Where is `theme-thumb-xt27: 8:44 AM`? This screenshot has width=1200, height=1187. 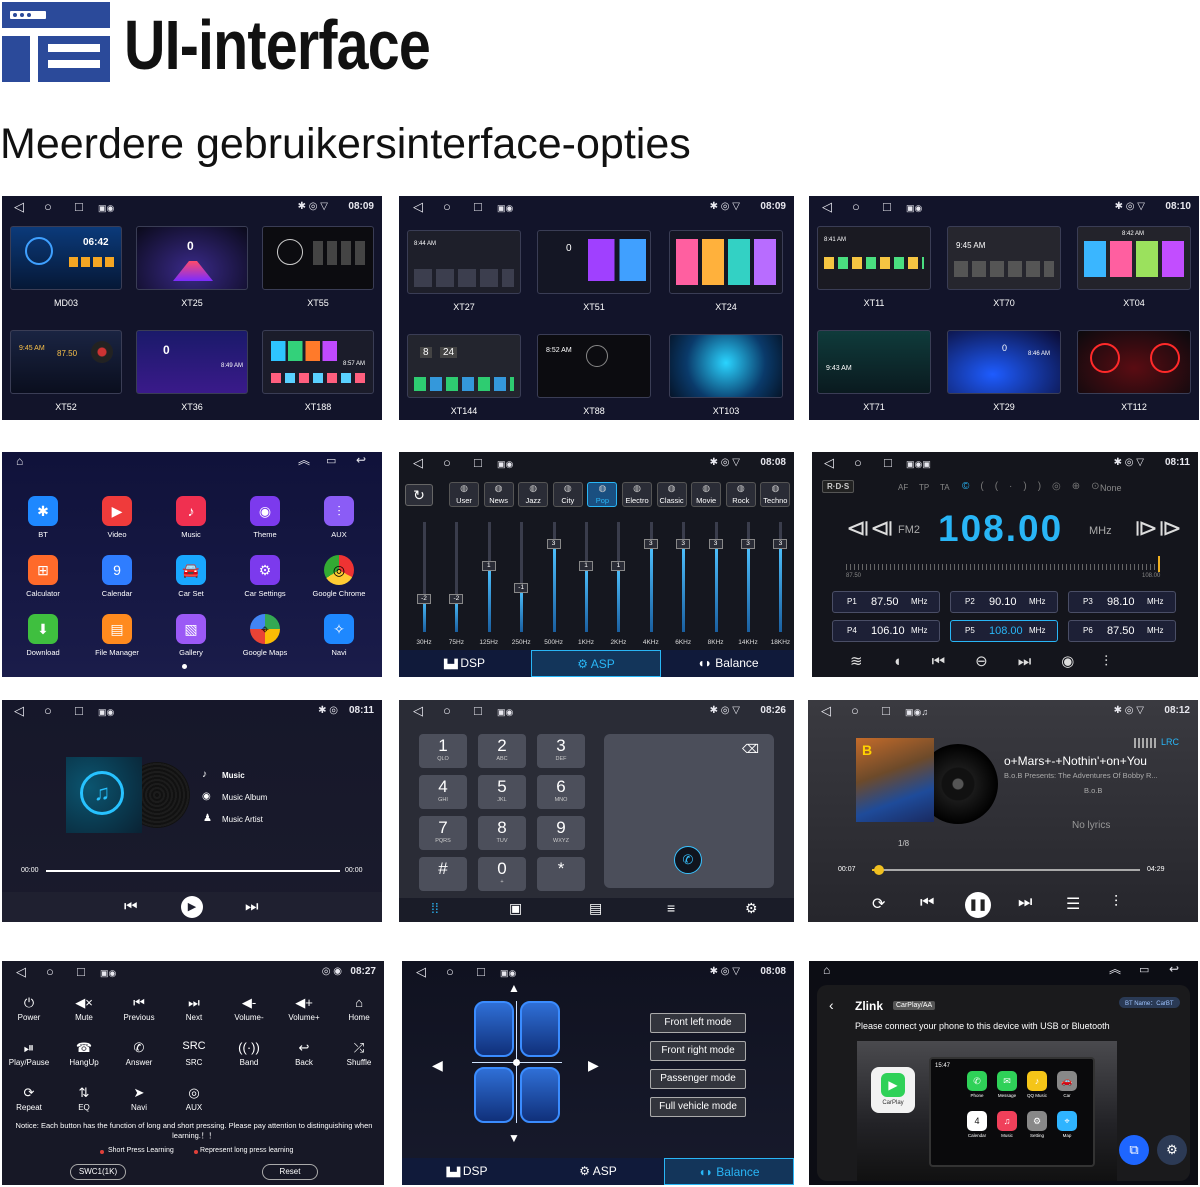
theme-thumb-xt27: 8:44 AM is located at coordinates (464, 262).